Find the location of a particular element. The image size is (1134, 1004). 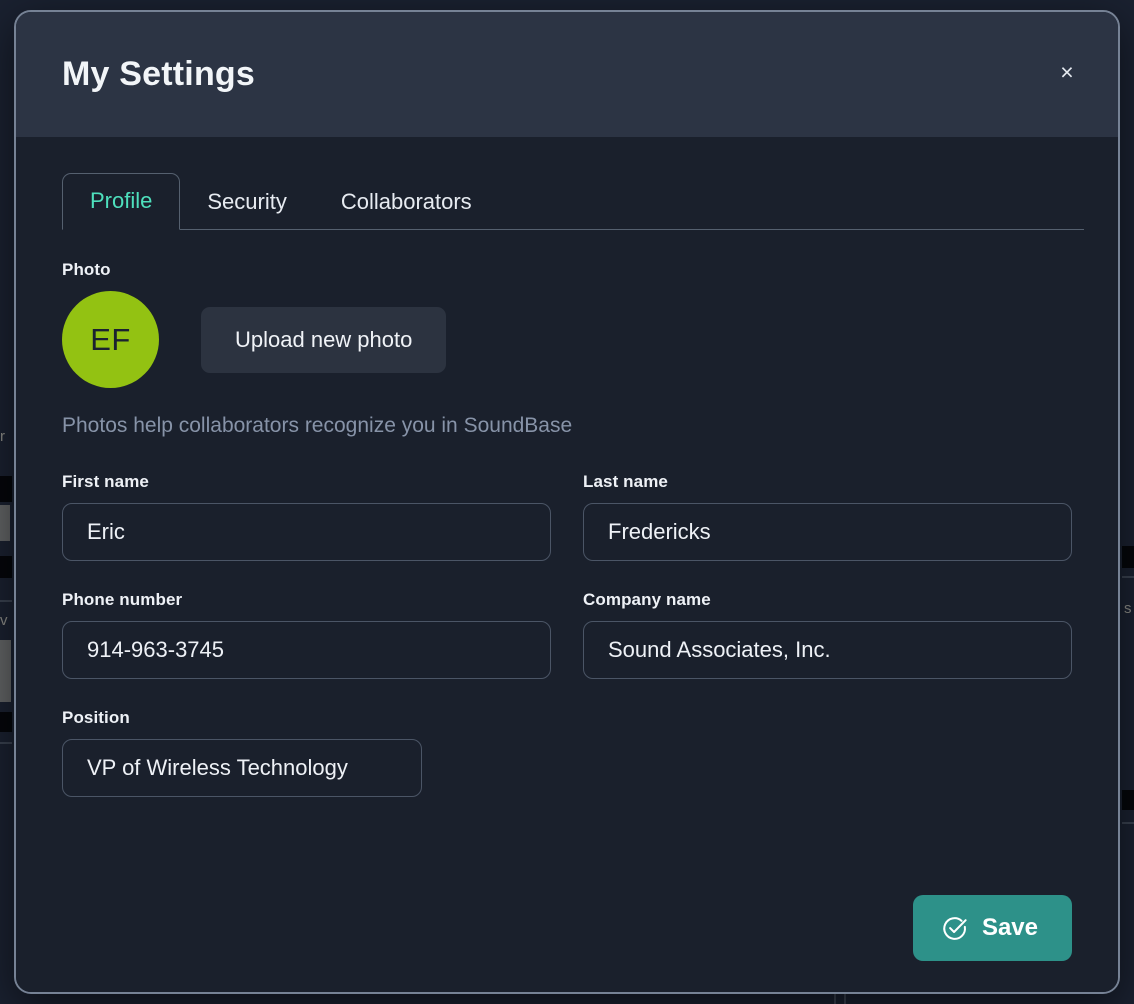

field-company-name: Company name is located at coordinates (827, 634).